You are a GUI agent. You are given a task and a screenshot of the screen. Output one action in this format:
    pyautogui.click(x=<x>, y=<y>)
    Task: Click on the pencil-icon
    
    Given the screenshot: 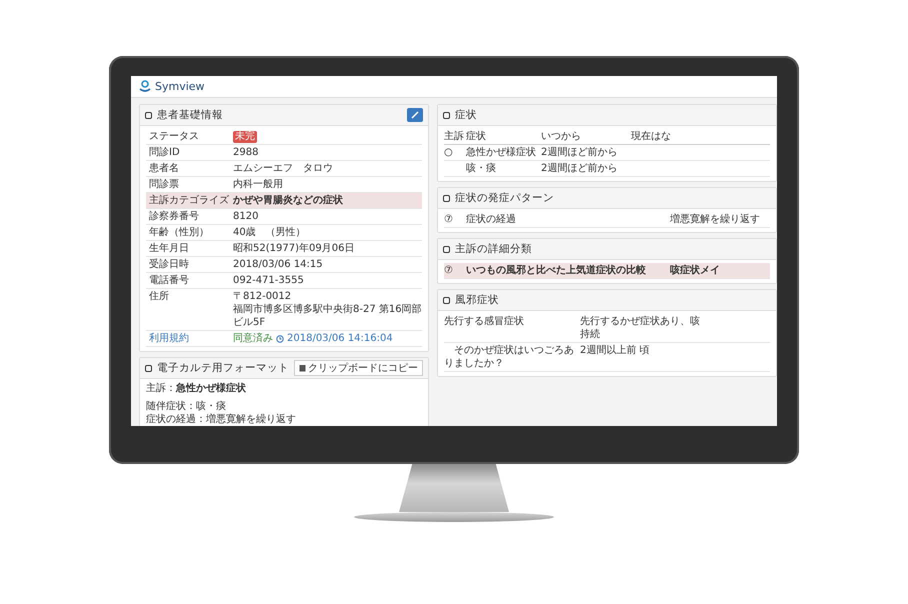 What is the action you would take?
    pyautogui.click(x=415, y=115)
    